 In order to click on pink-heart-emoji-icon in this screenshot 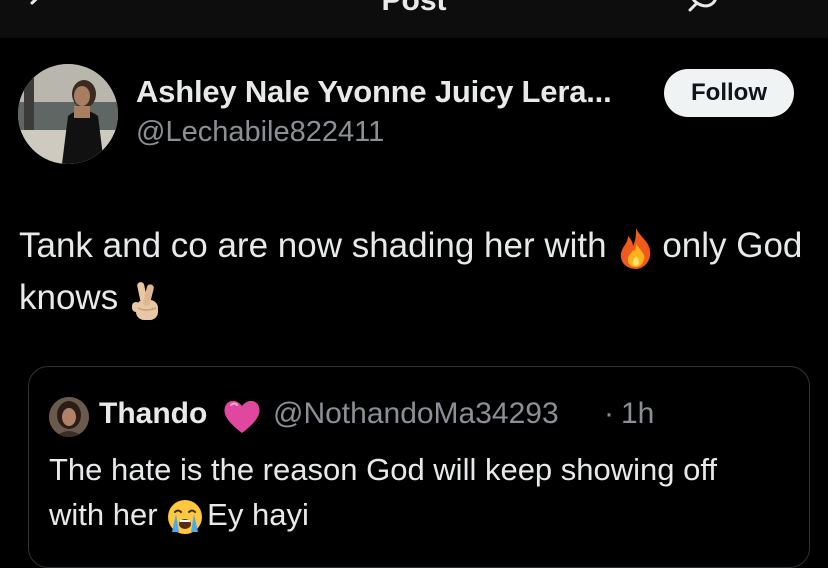, I will do `click(242, 416)`.